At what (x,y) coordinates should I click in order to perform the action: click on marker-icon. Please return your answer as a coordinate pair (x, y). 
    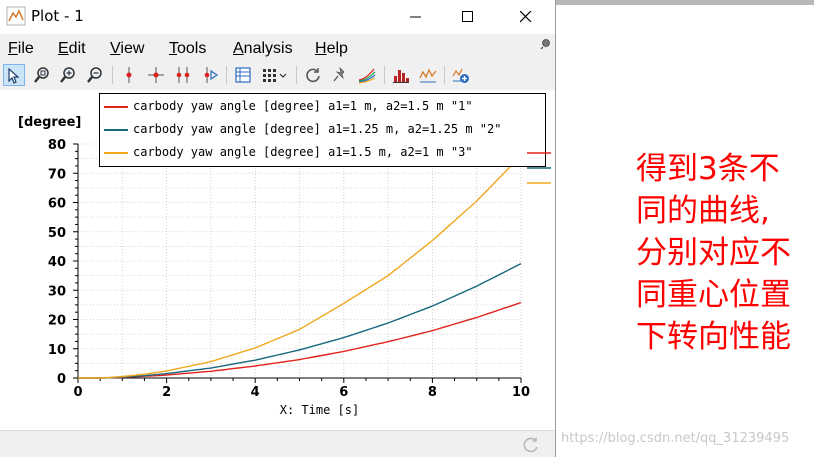
    Looking at the image, I should click on (129, 75).